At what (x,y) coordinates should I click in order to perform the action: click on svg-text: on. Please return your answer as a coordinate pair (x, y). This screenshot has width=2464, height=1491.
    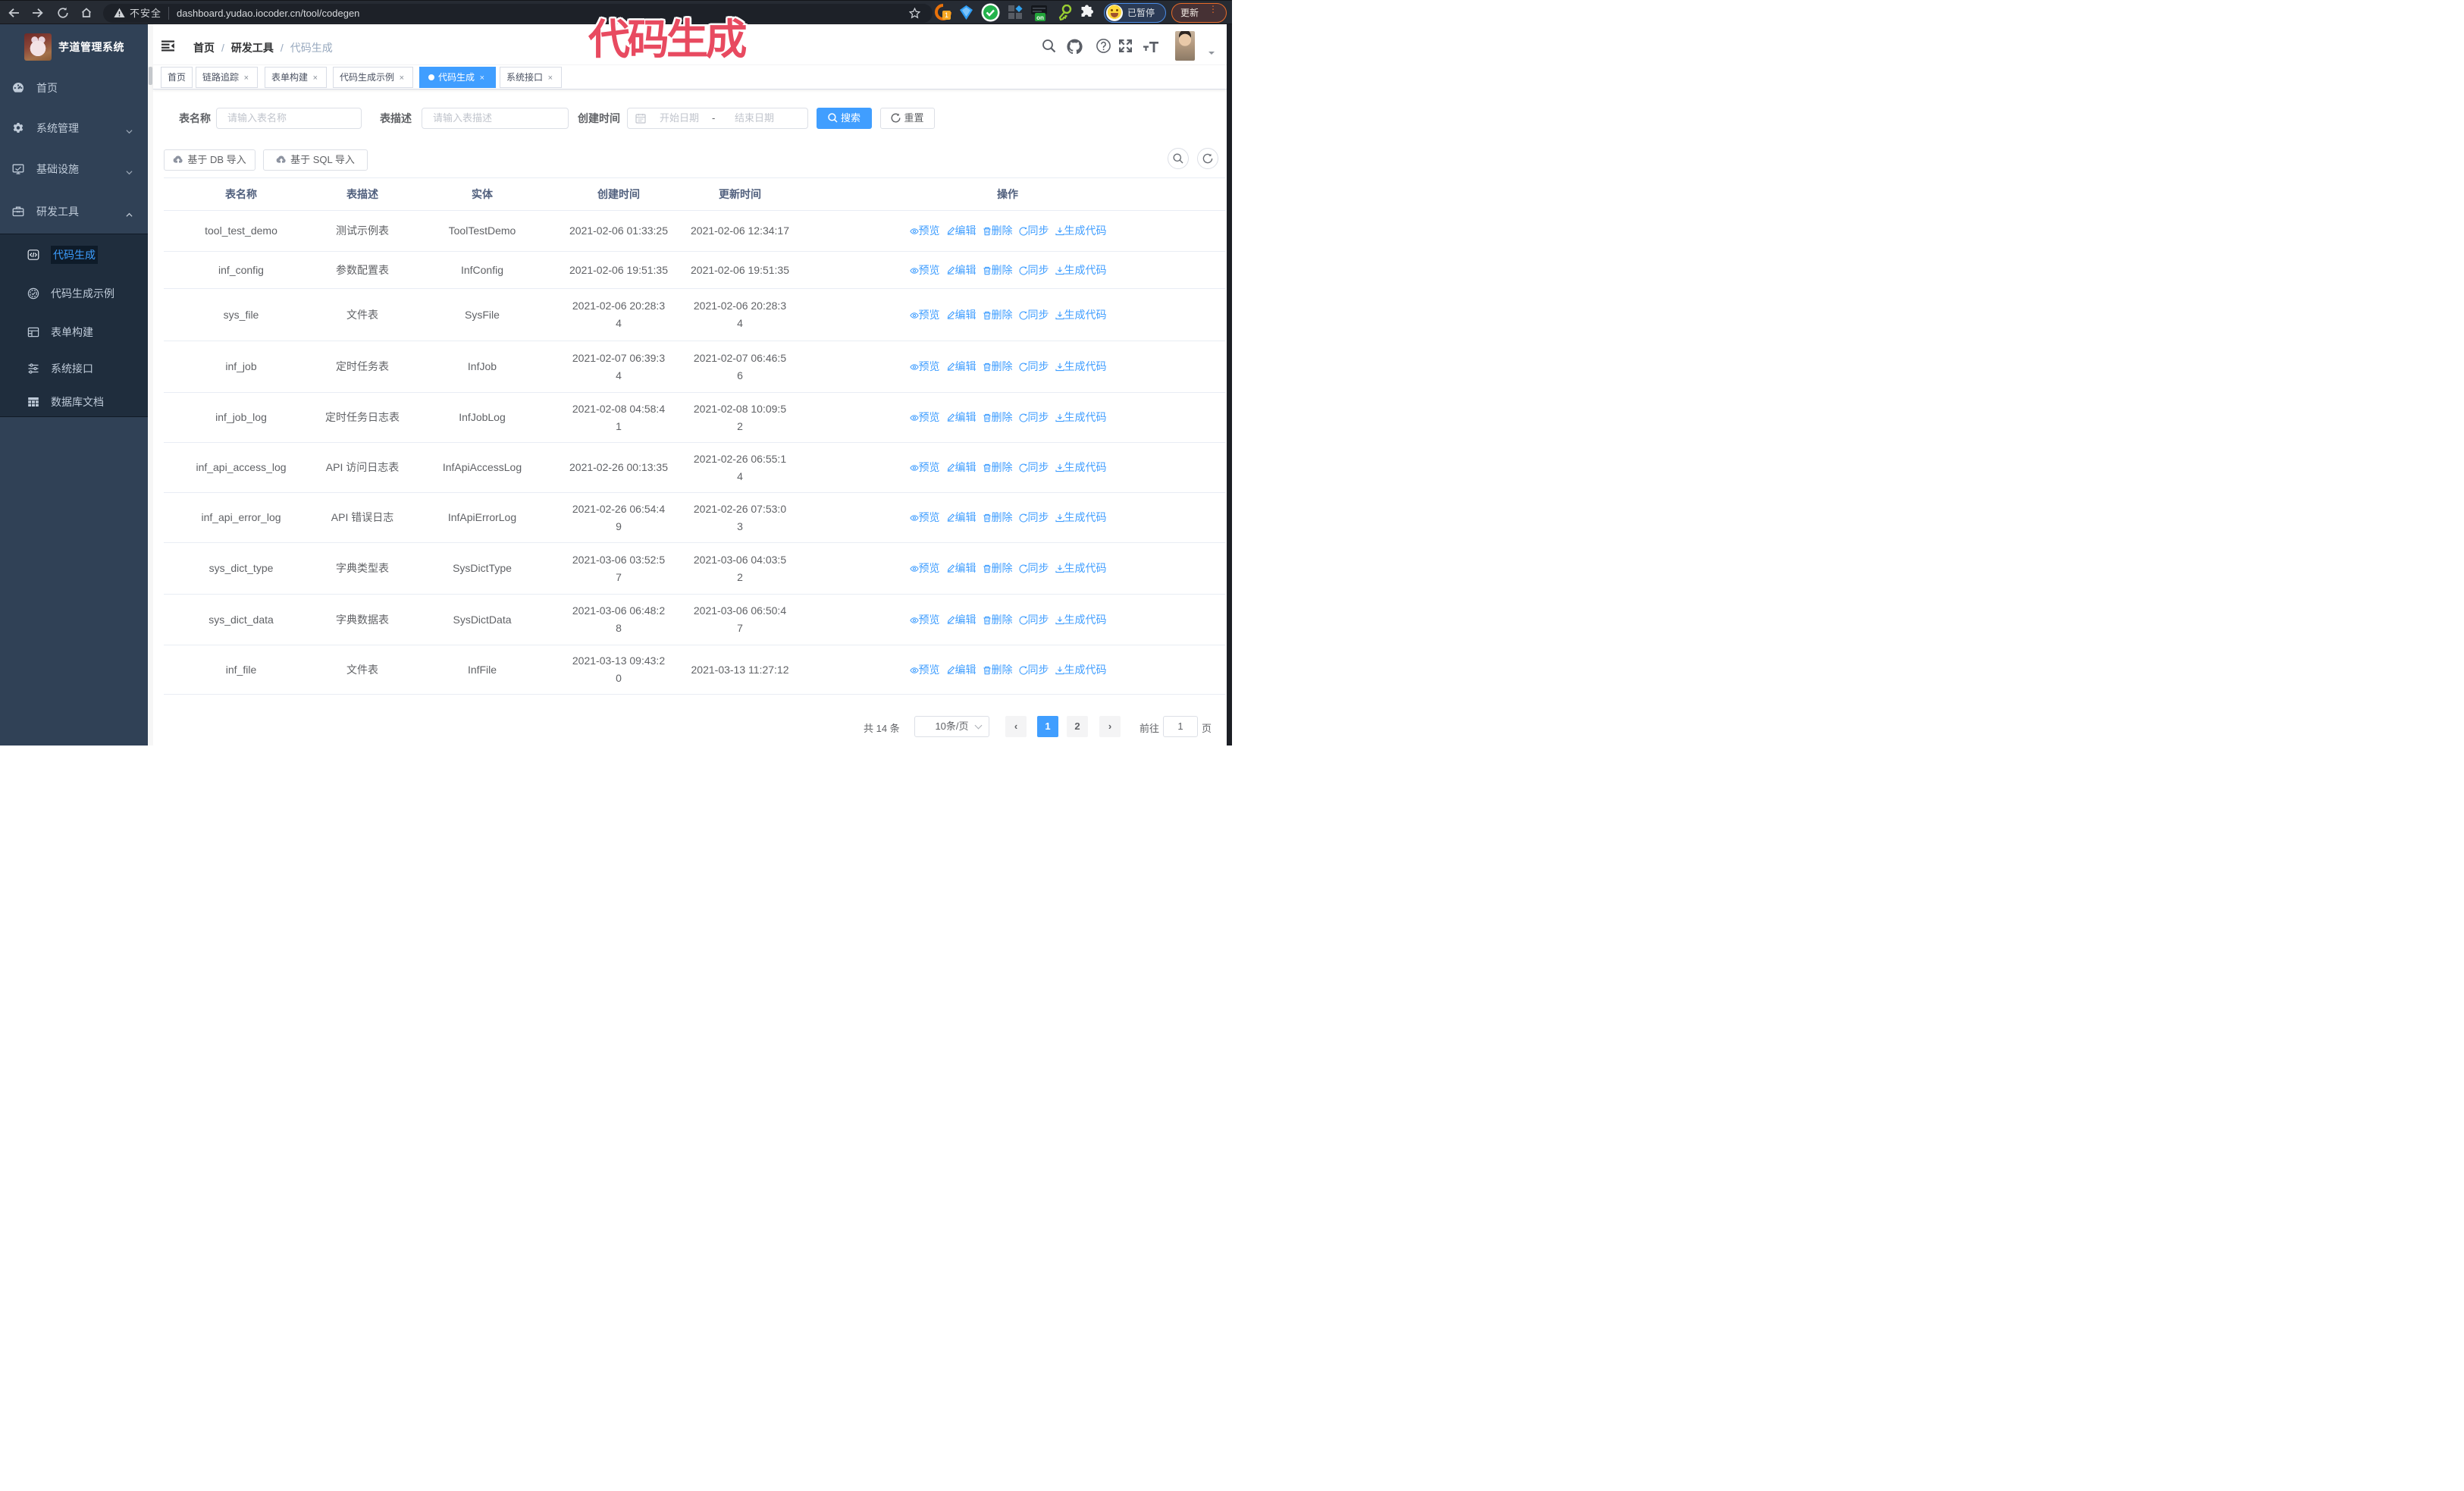
    Looking at the image, I should click on (1040, 17).